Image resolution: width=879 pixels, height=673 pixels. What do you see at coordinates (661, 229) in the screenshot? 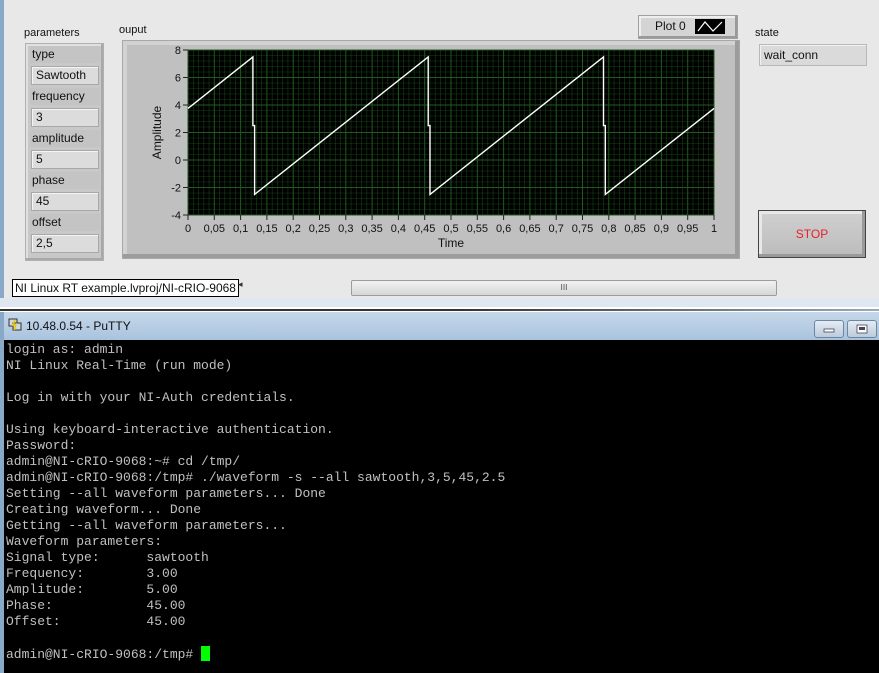
I see `x-tick-label: 0,9` at bounding box center [661, 229].